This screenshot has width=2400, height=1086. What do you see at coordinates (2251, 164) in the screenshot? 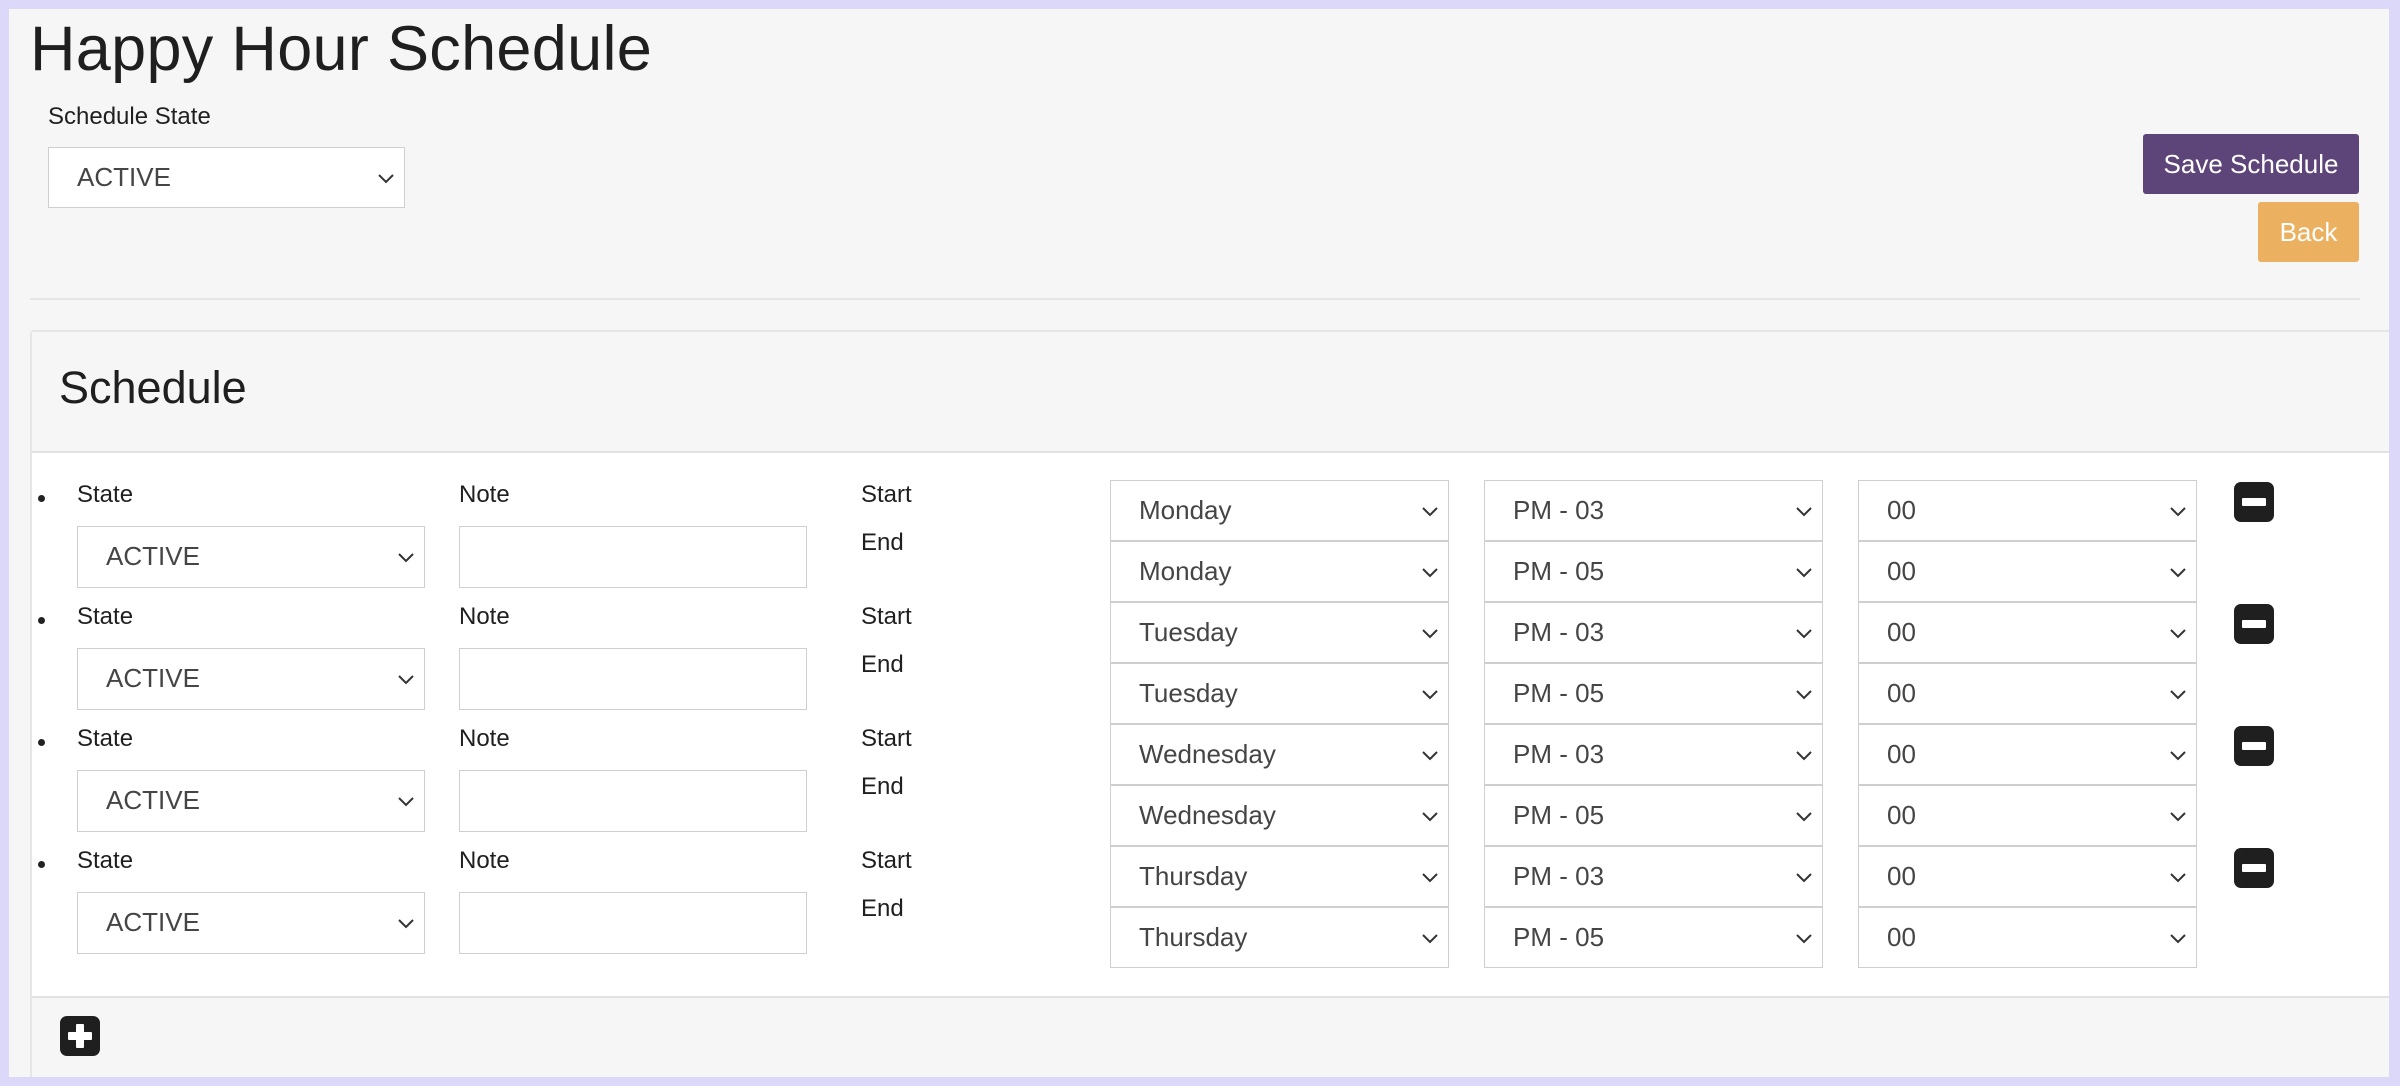
I see `save-schedule-button: Save Schedule` at bounding box center [2251, 164].